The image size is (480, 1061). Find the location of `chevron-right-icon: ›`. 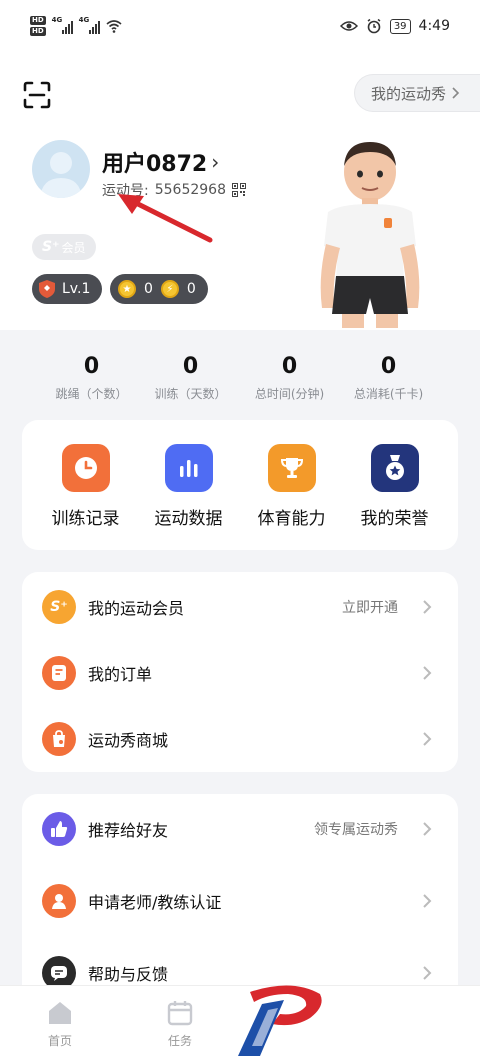

chevron-right-icon: › is located at coordinates (215, 162).